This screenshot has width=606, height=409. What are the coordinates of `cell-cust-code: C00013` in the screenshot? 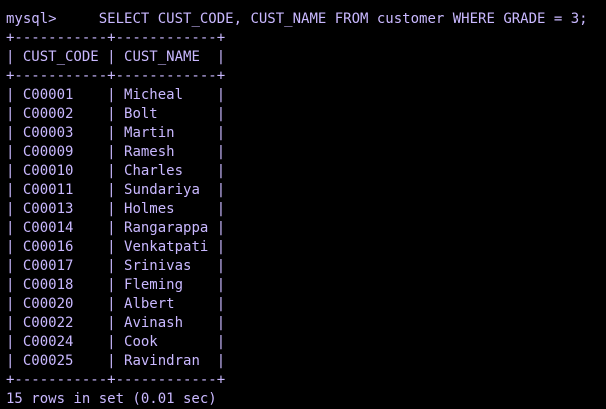 It's located at (48, 209).